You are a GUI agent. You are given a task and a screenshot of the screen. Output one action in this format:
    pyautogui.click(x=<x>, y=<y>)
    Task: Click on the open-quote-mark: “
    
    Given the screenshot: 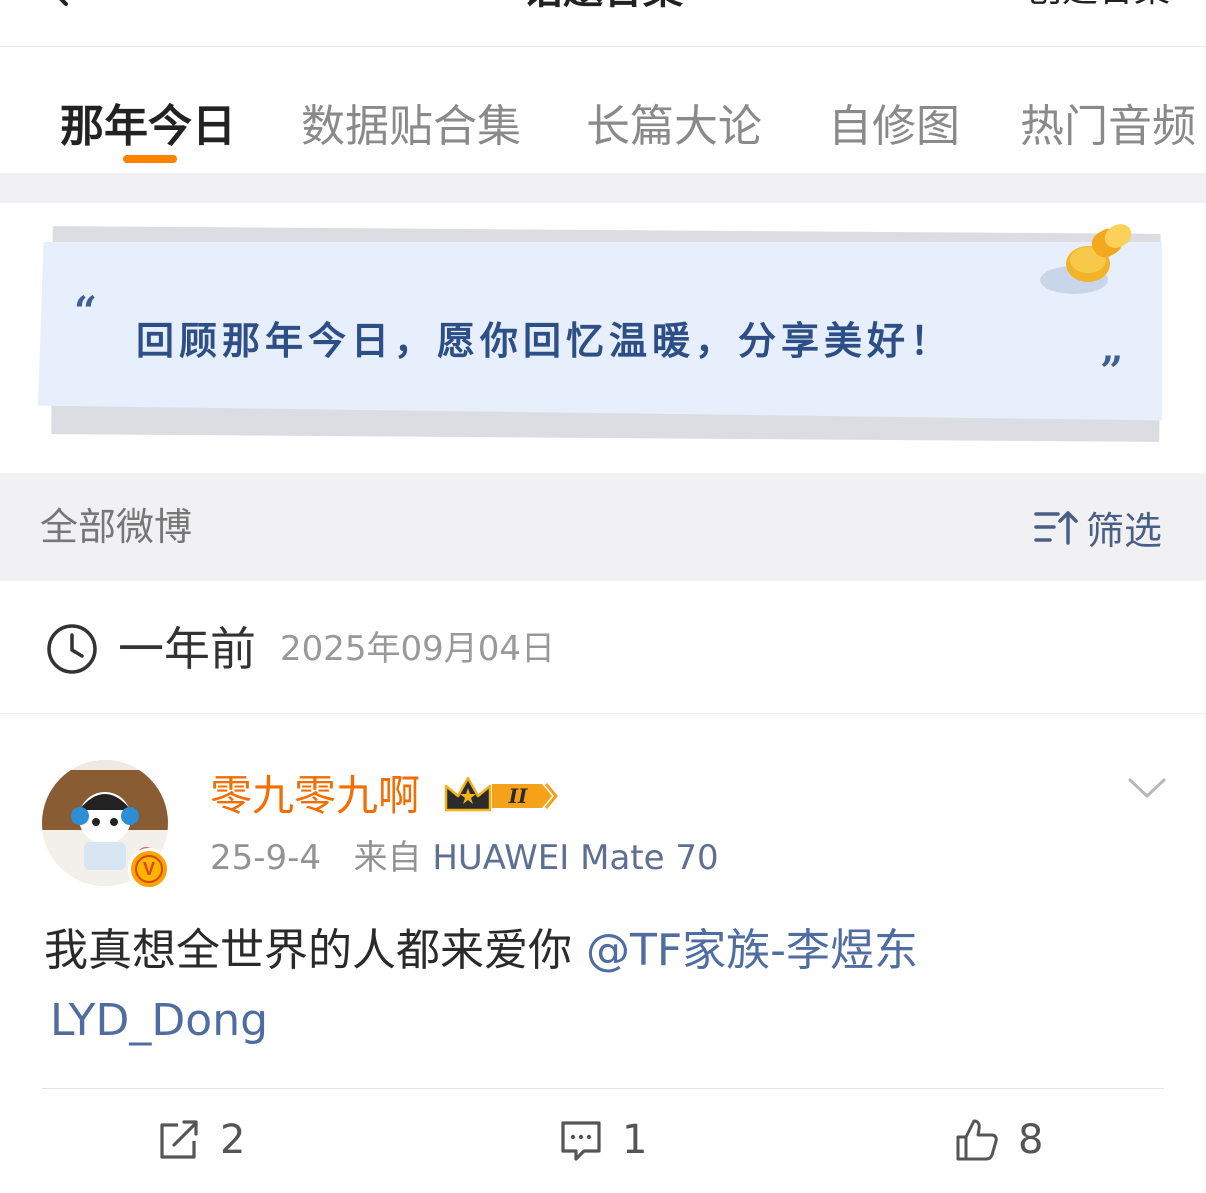 What is the action you would take?
    pyautogui.click(x=86, y=311)
    